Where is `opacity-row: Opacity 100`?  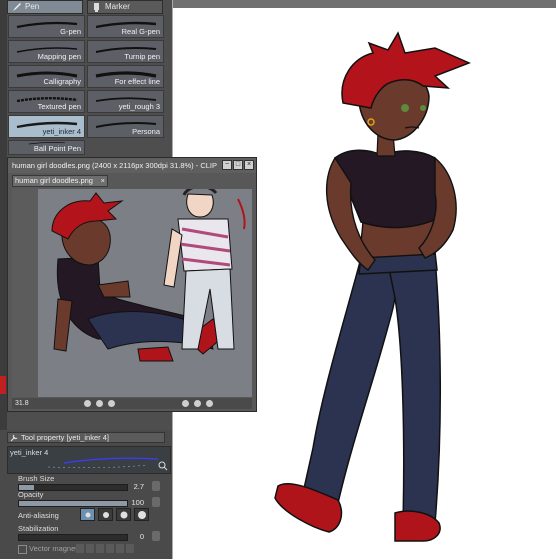 opacity-row: Opacity 100 is located at coordinates (92, 500).